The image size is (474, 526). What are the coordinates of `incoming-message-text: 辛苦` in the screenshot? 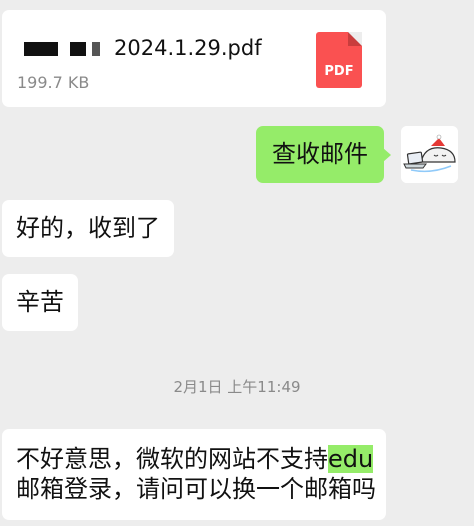 It's located at (40, 302).